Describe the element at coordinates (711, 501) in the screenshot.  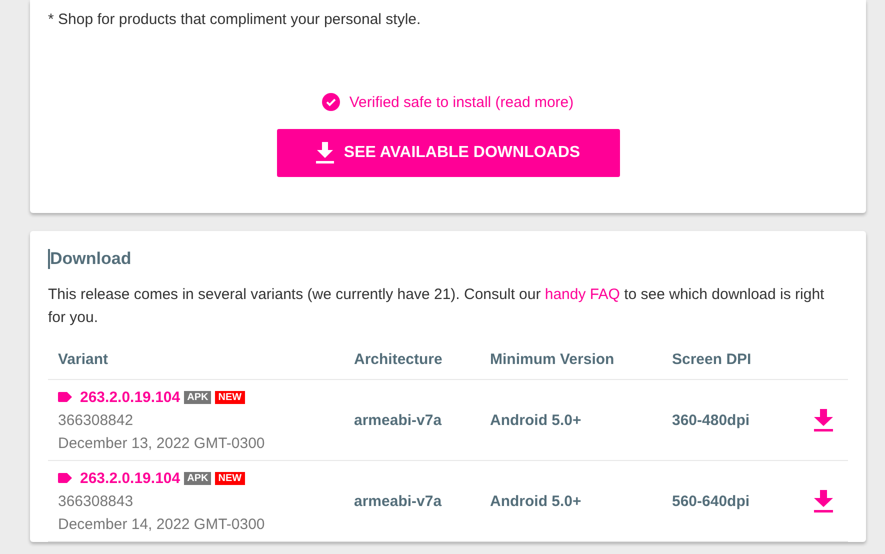
I see `dpi-cell: 560-640dpi` at that location.